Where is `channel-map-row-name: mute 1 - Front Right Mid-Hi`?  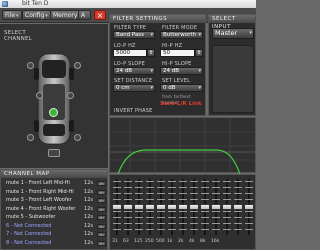 channel-map-row-name: mute 1 - Front Right Mid-Hi is located at coordinates (40, 191).